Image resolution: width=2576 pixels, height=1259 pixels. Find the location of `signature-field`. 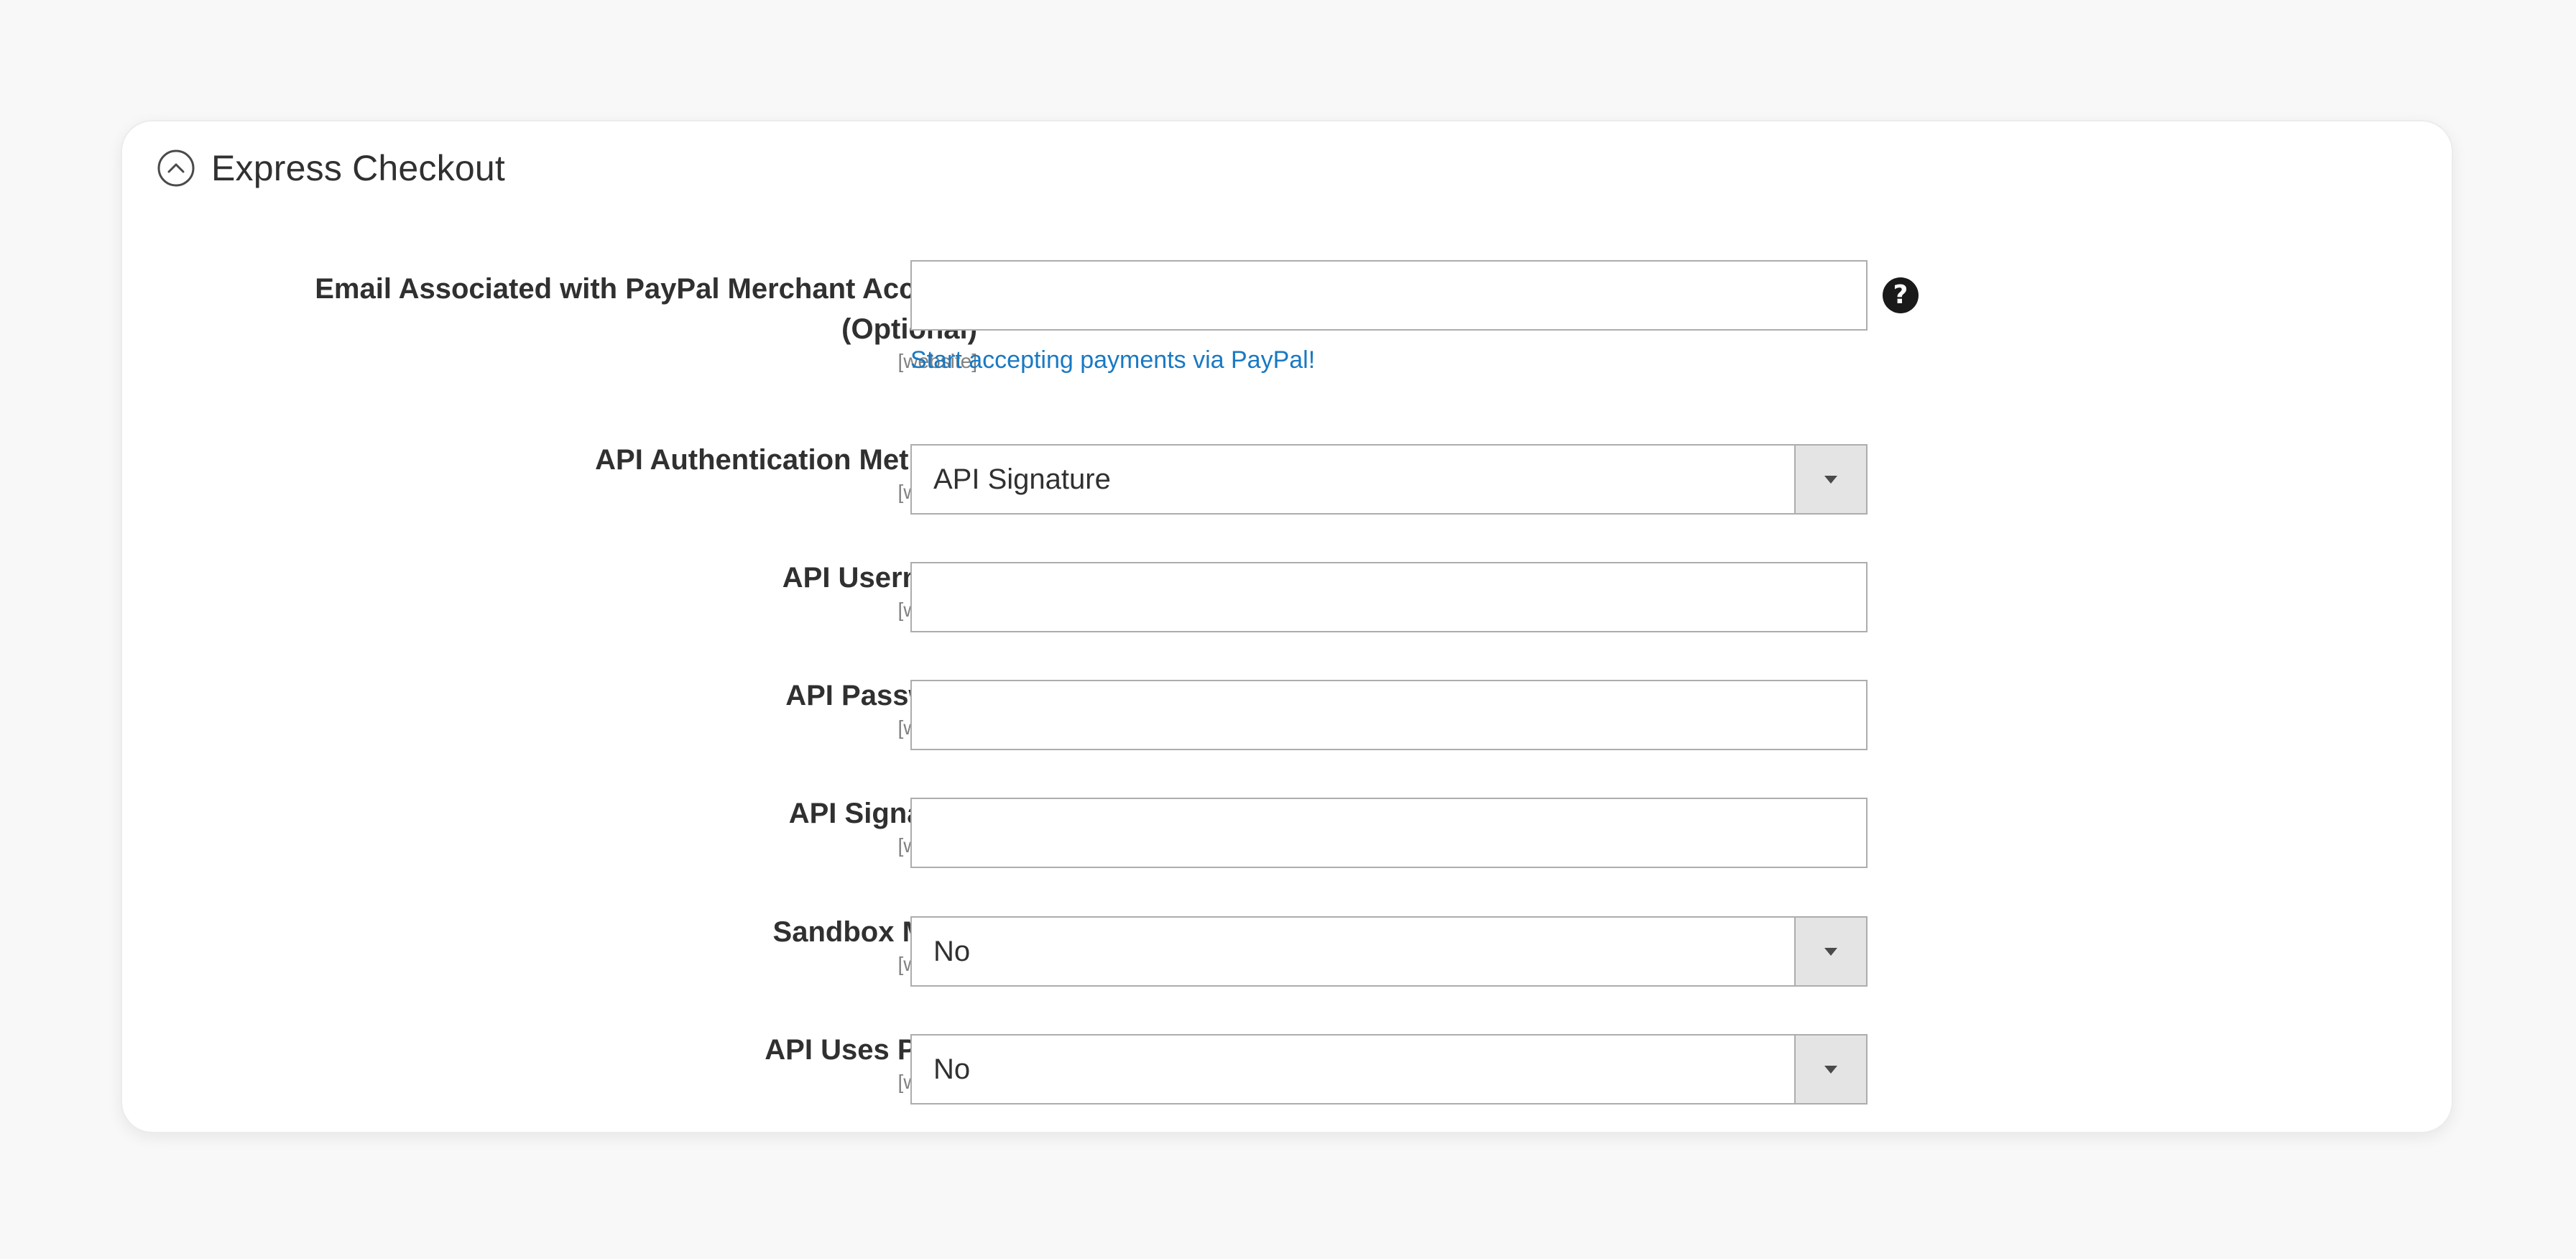

signature-field is located at coordinates (1389, 833).